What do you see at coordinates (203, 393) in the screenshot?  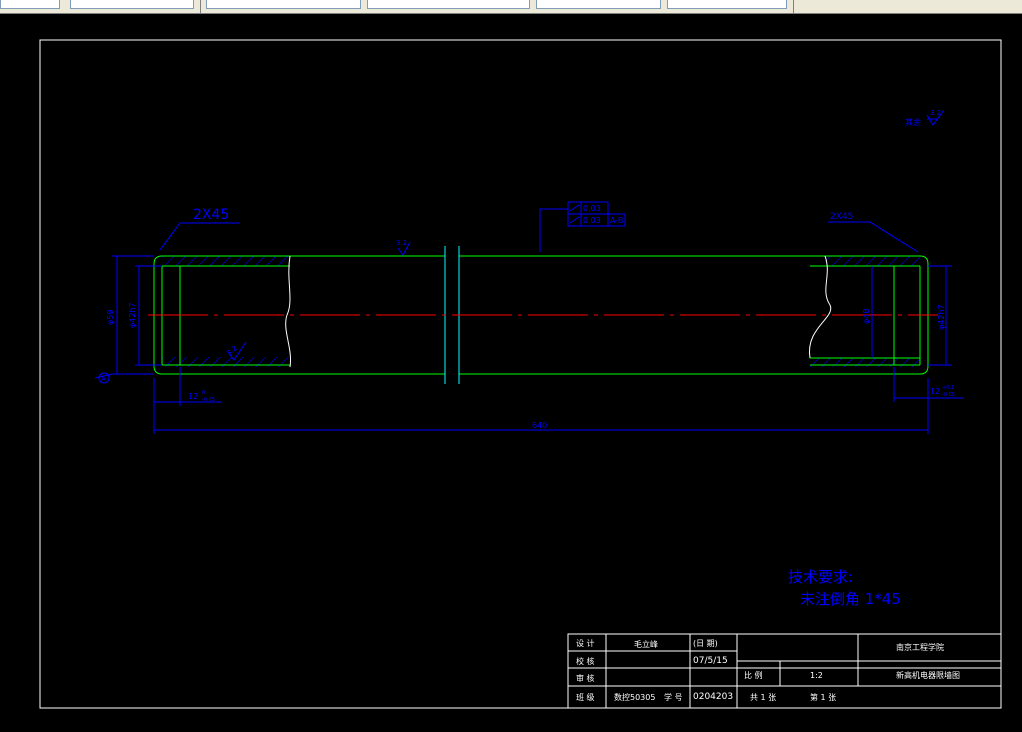 I see `svg-text: 0` at bounding box center [203, 393].